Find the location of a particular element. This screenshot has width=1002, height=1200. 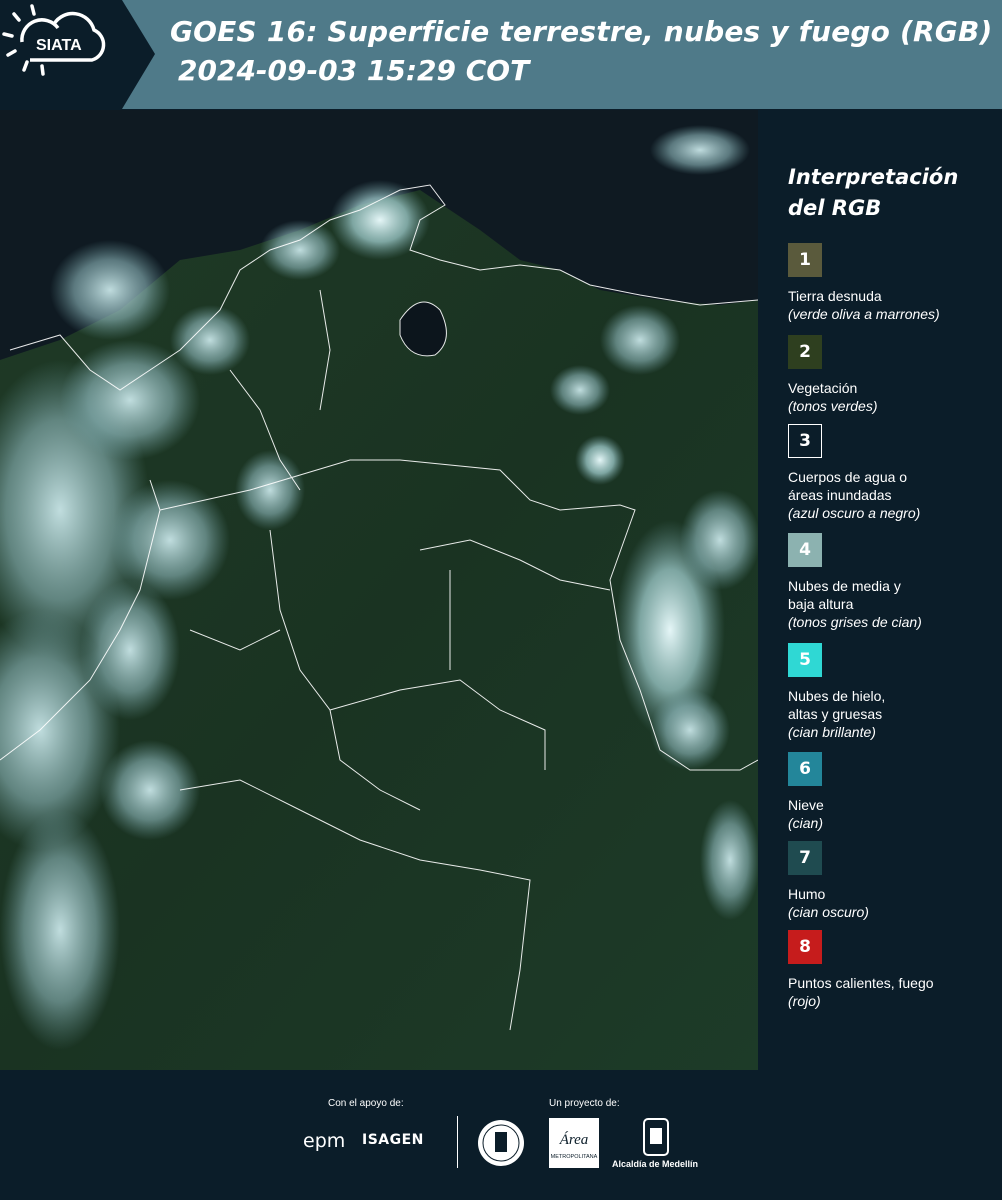

legend-item-sub: (verde oliva a marrones) is located at coordinates (864, 314).